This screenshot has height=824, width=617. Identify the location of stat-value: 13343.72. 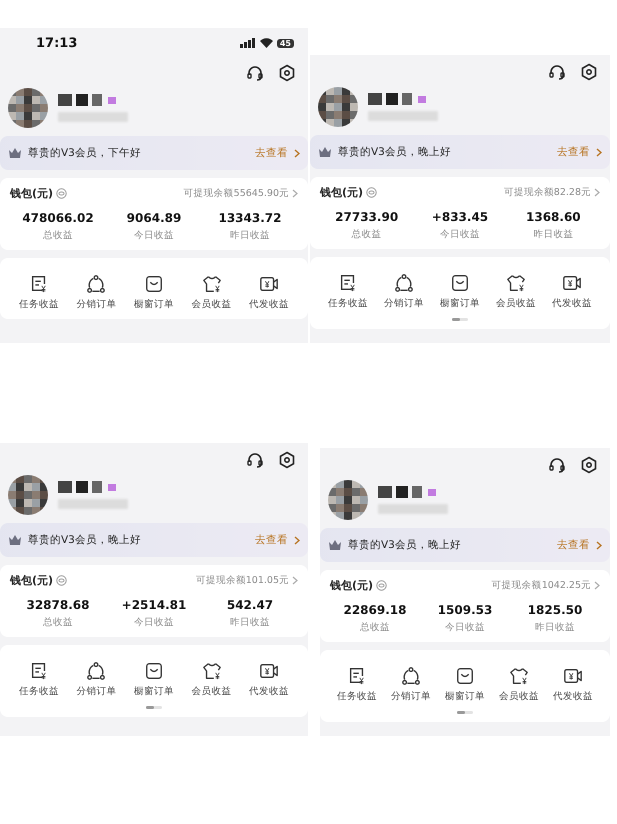
(249, 218).